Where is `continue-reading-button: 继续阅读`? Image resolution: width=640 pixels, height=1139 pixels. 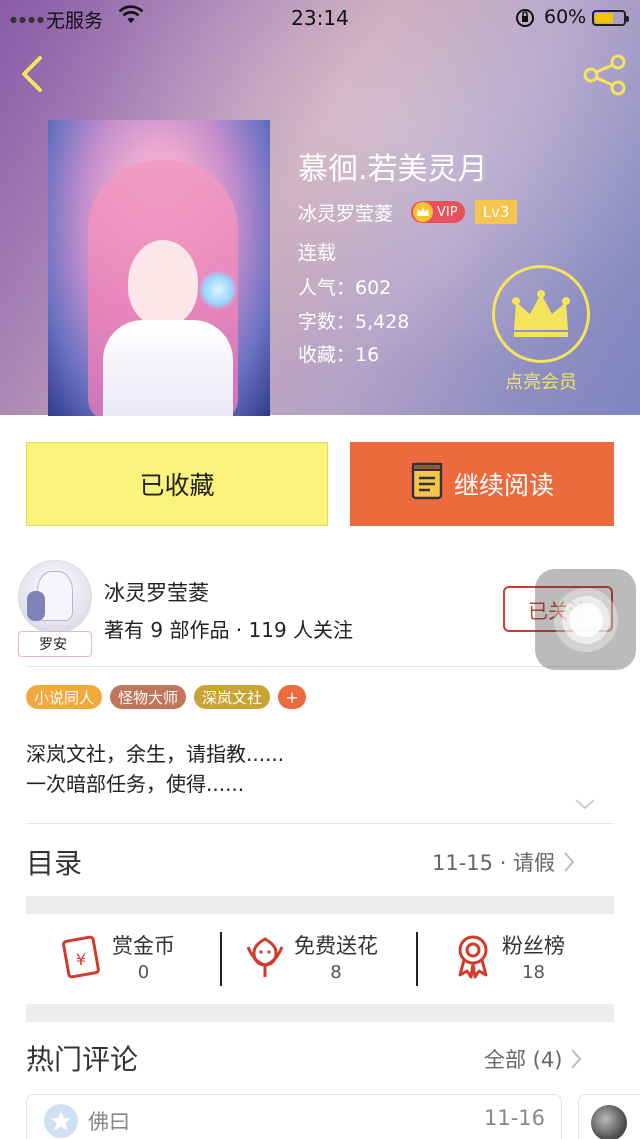 continue-reading-button: 继续阅读 is located at coordinates (482, 484).